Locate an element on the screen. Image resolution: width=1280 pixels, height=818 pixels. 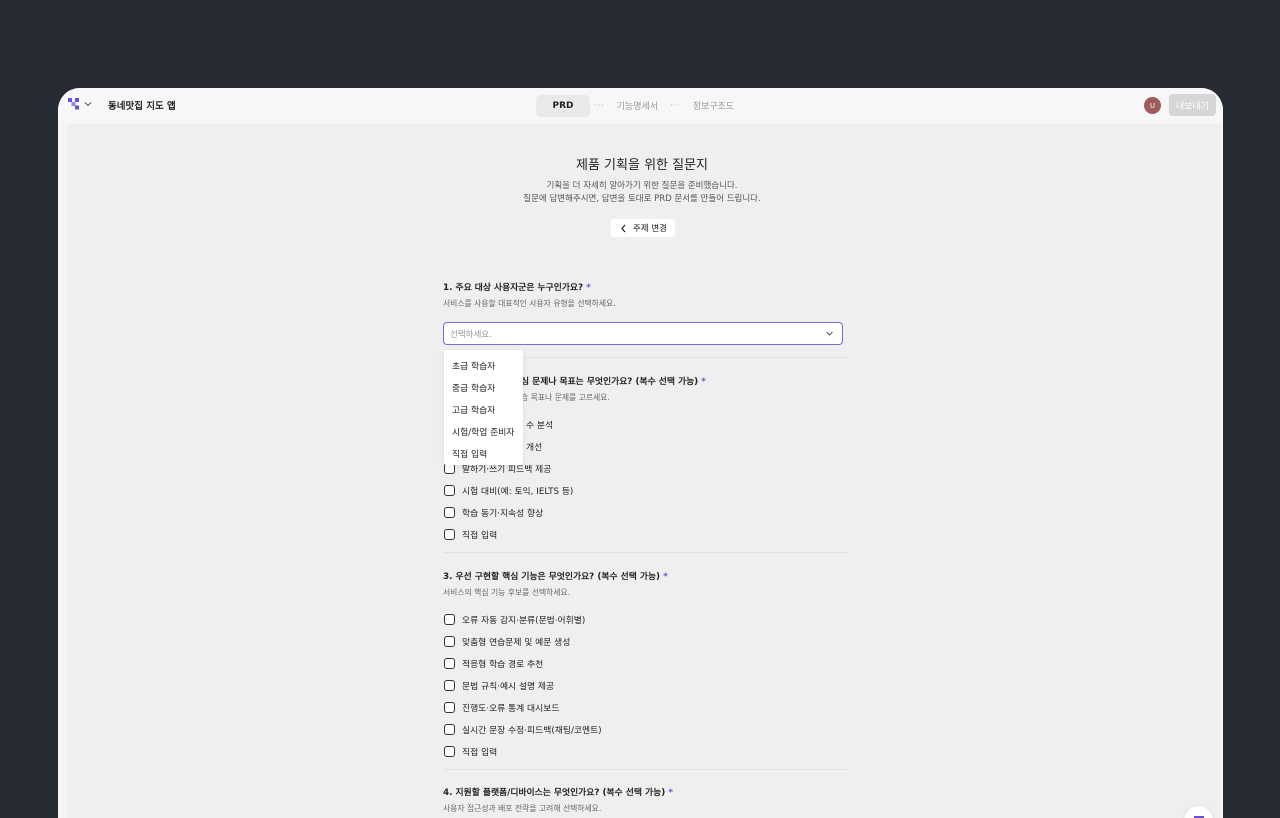
step-nav: PRD ··· 기능명세서 ··· 정보구조도 is located at coordinates (639, 105).